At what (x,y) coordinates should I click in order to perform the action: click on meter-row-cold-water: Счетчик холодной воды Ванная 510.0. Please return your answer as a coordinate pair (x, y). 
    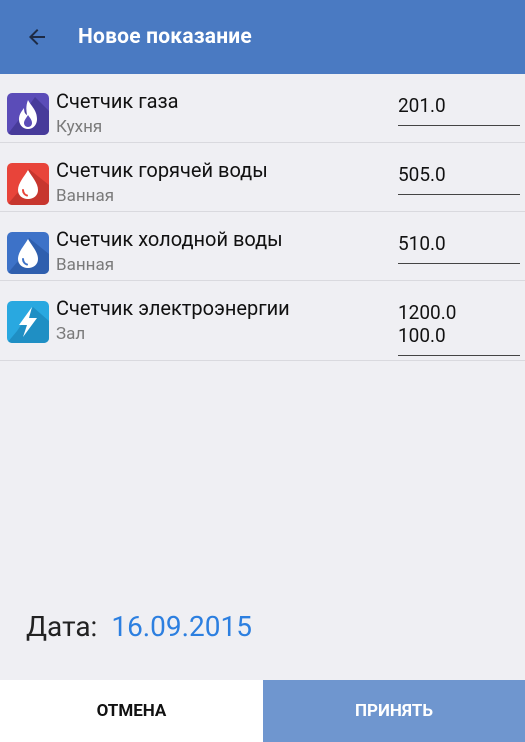
    Looking at the image, I should click on (262, 246).